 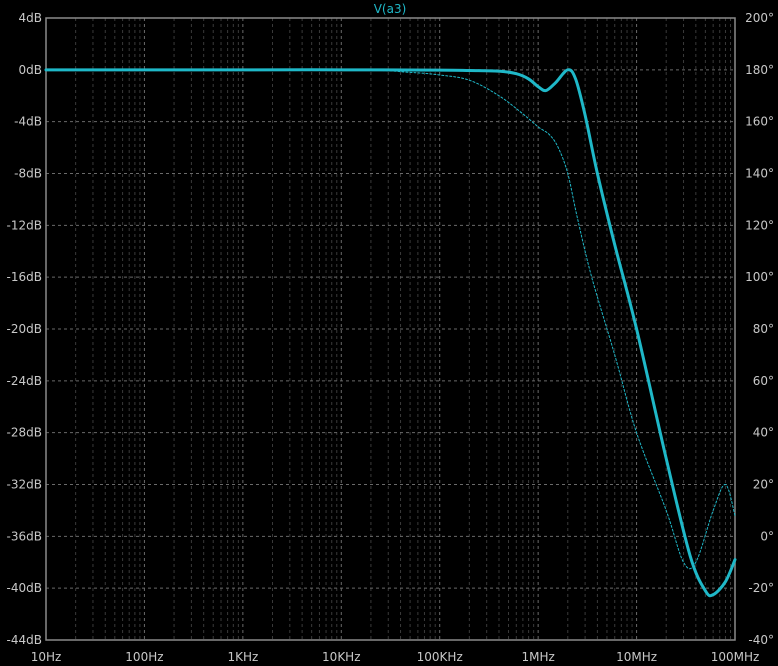 What do you see at coordinates (759, 277) in the screenshot?
I see `y-right-tick-label: 100°` at bounding box center [759, 277].